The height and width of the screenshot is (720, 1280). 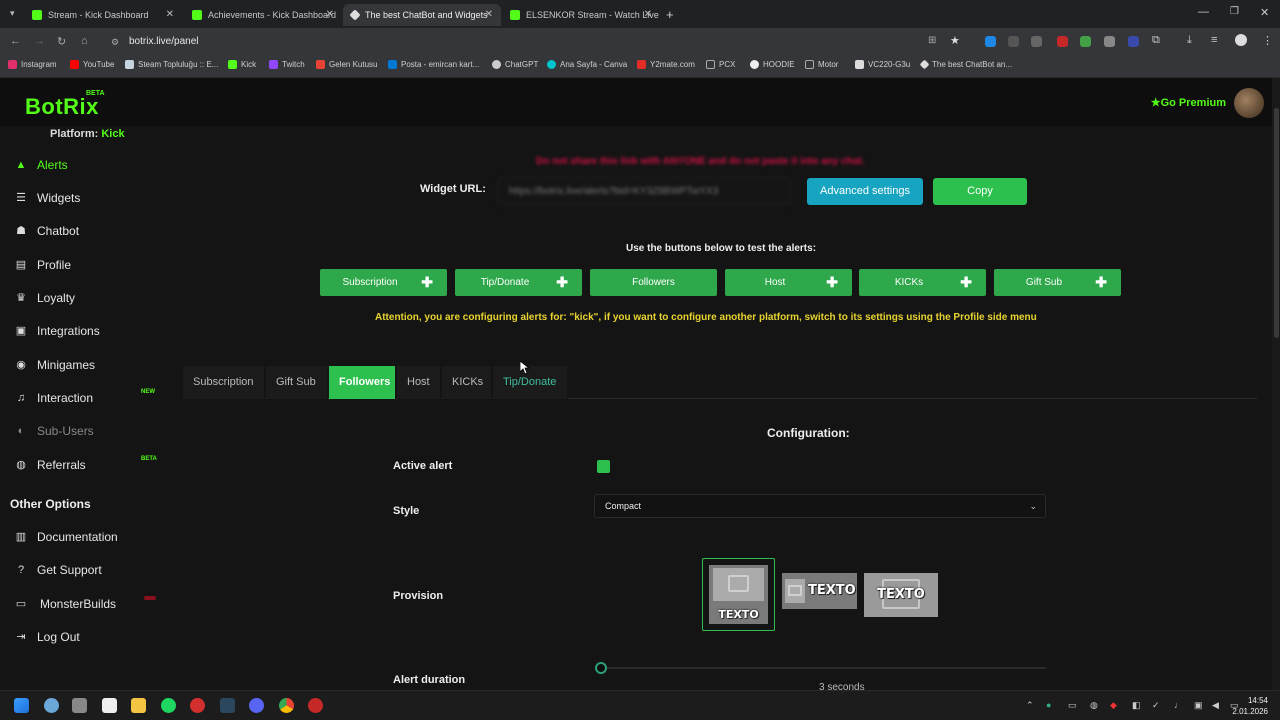 I want to click on notes-app-icon, so click(x=109, y=705).